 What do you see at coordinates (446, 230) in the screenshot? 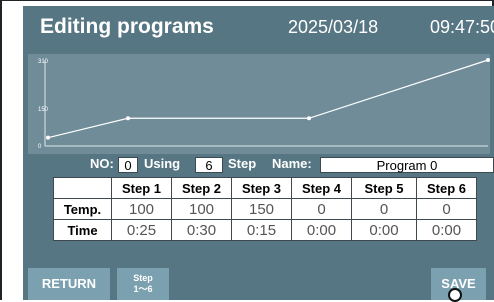
I see `step-6-time-cell: 0:00` at bounding box center [446, 230].